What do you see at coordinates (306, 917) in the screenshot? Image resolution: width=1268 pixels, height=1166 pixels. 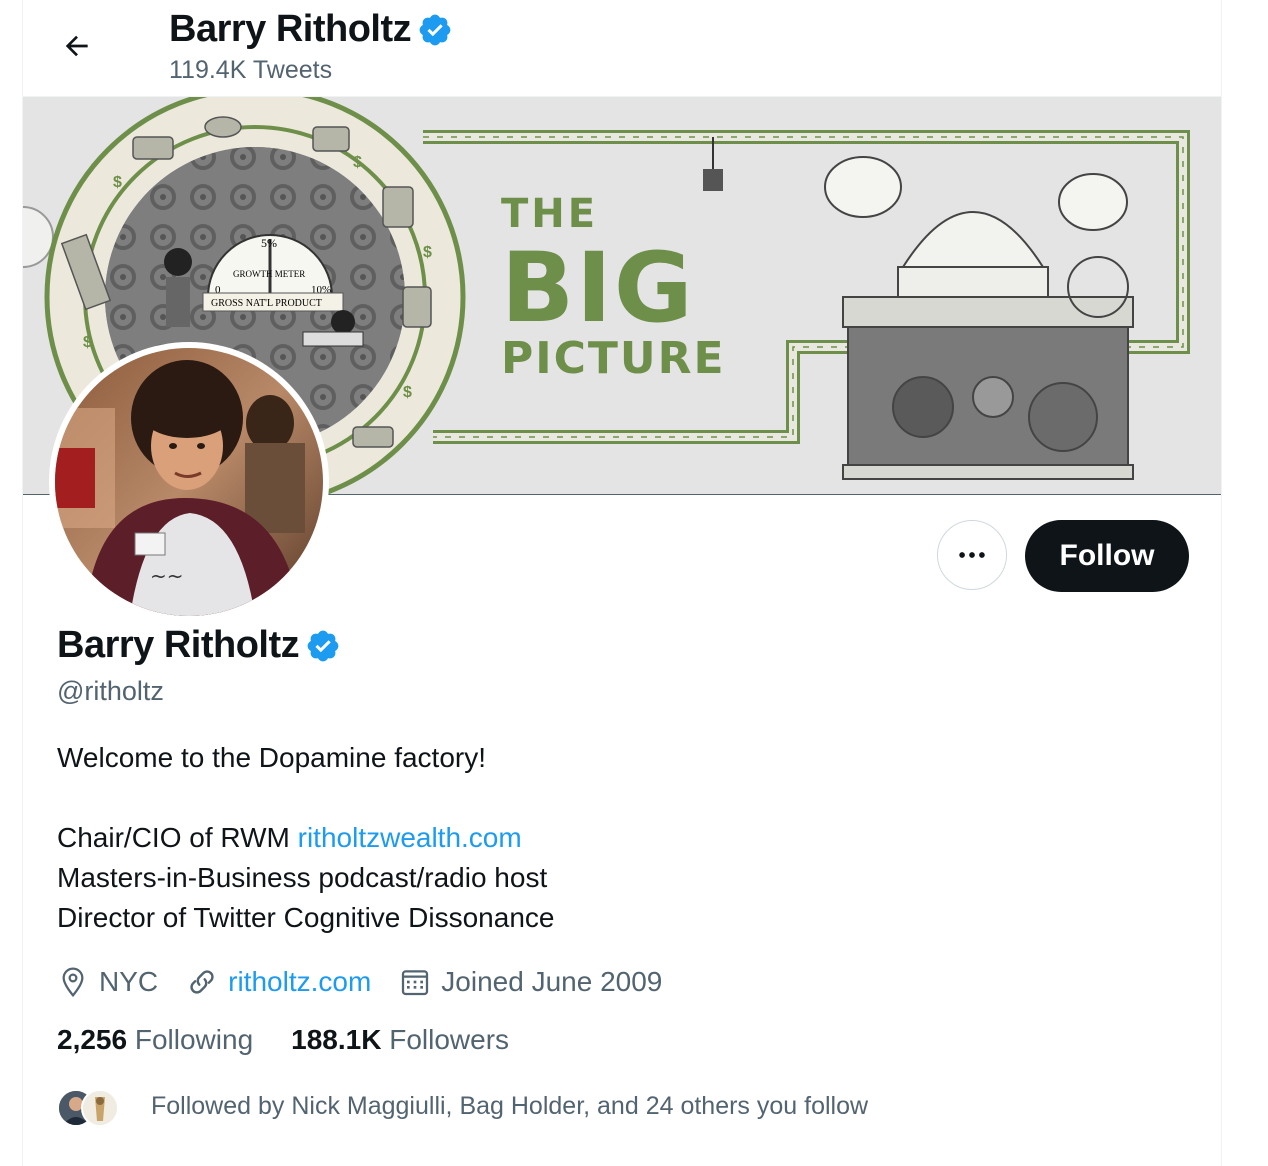 I see `bio-line: Director of Twitter Cognitive Dissonance` at bounding box center [306, 917].